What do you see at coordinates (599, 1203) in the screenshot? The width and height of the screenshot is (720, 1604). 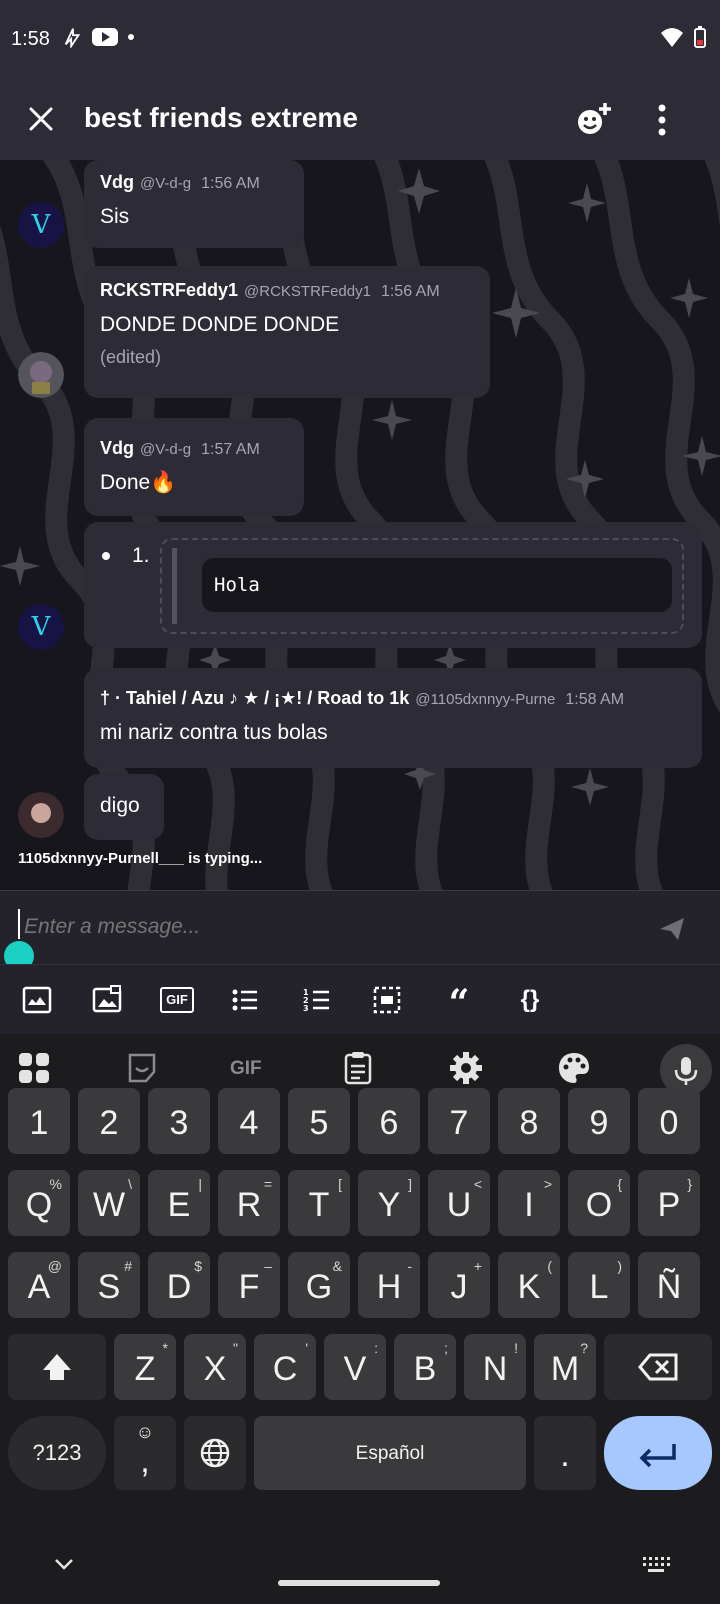 I see `key-o: O{` at bounding box center [599, 1203].